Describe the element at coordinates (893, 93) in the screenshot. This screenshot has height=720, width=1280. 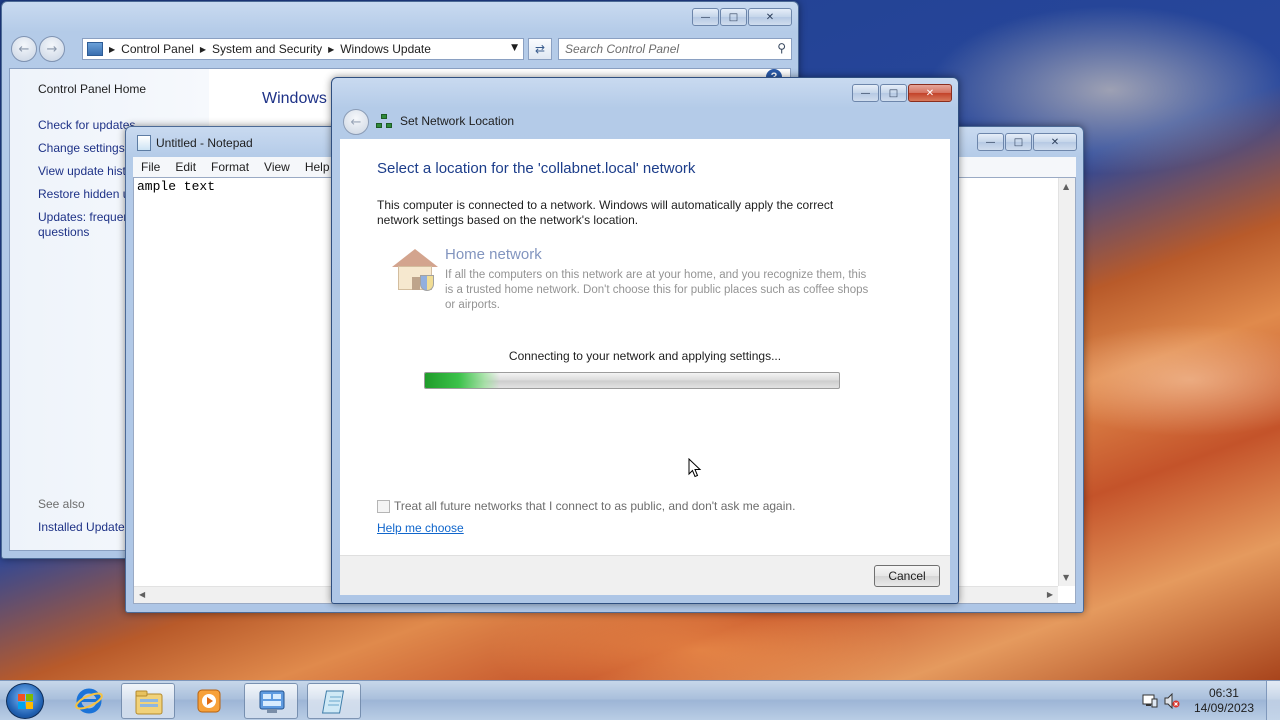
I see `dlg-maximize-button: □` at that location.